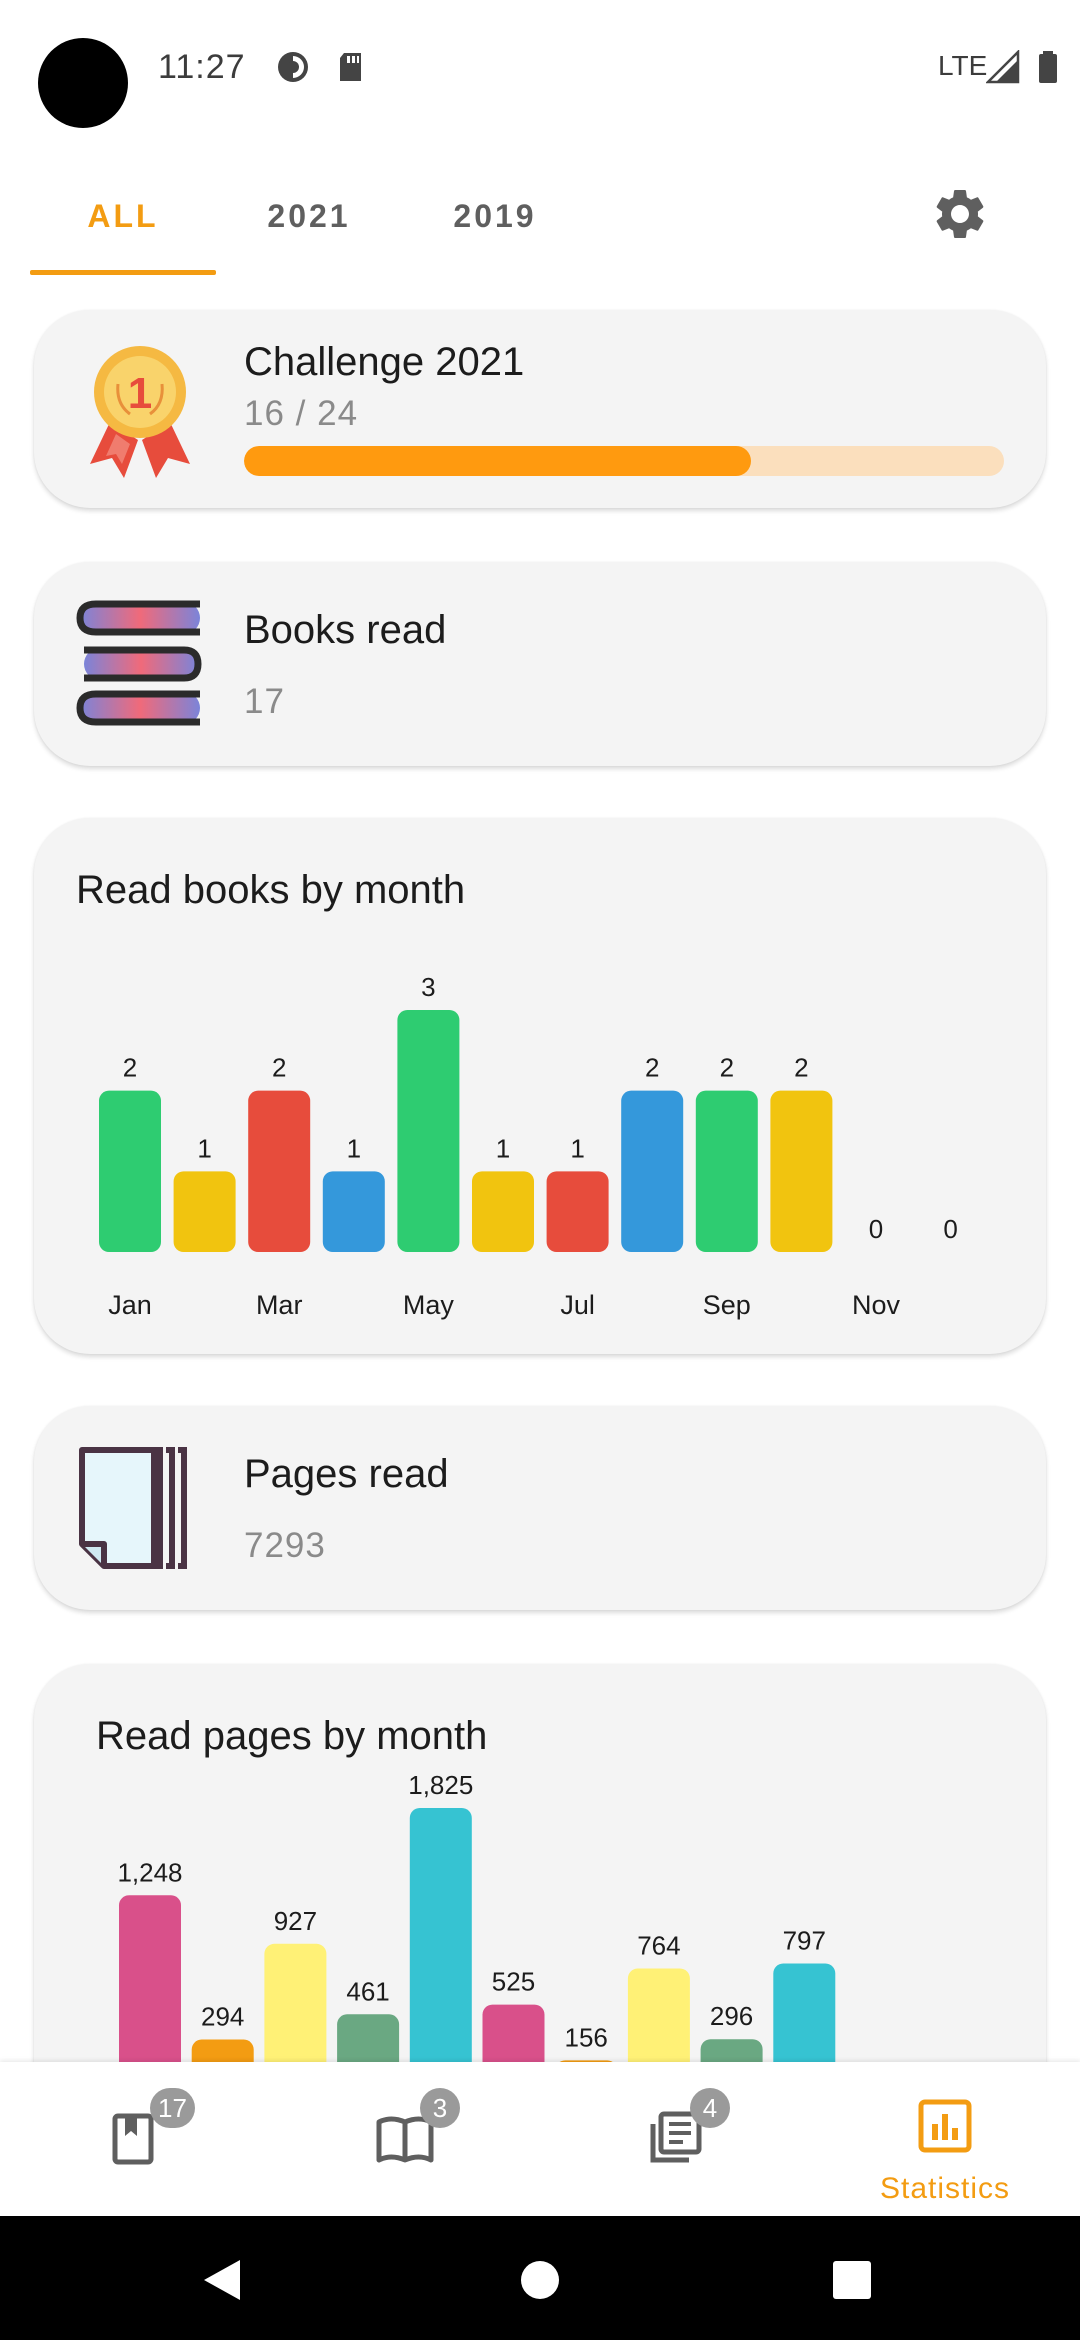  Describe the element at coordinates (710, 2108) in the screenshot. I see `nav-badge-library: 4` at that location.